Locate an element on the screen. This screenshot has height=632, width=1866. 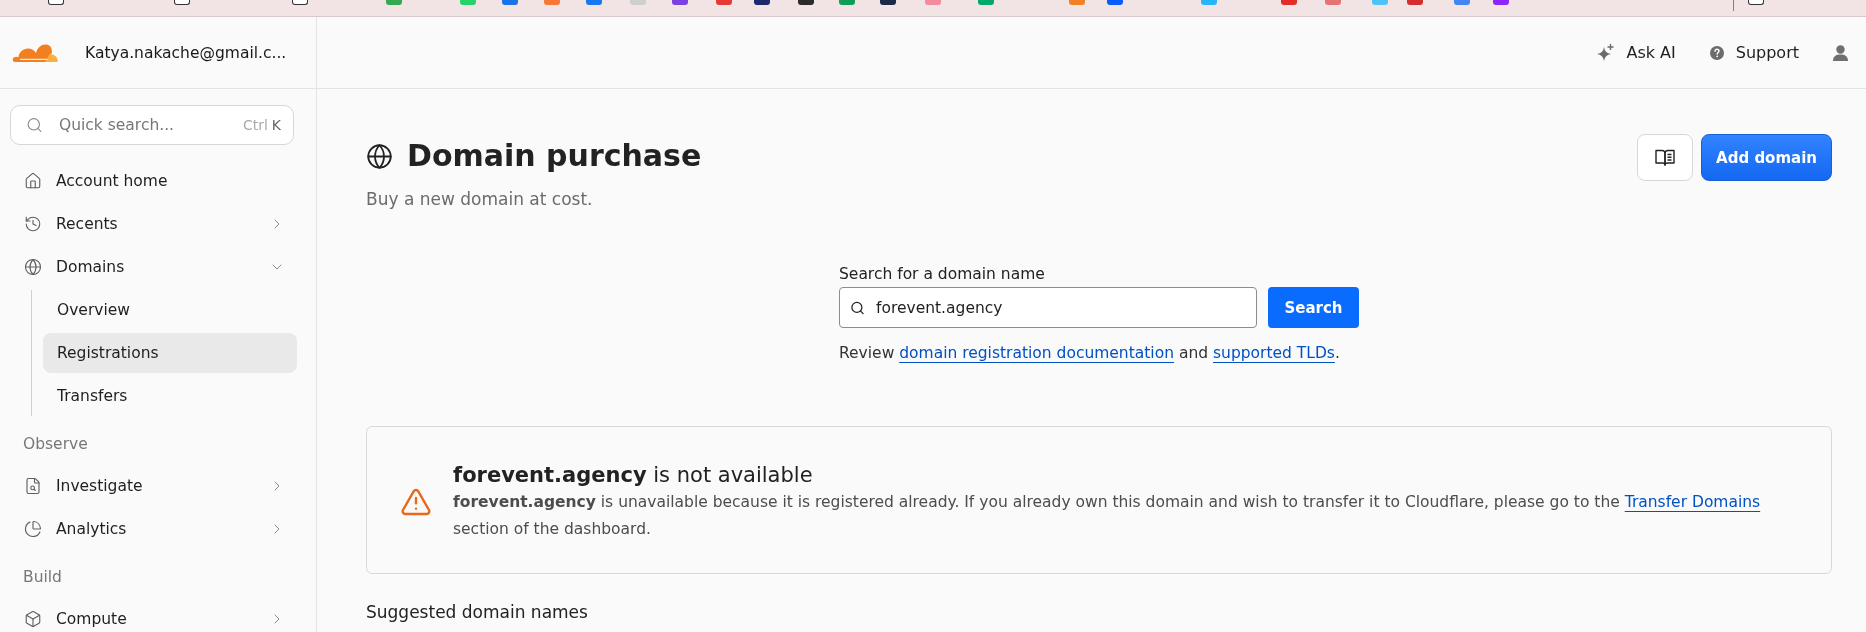
sparkle-icon is located at coordinates (1606, 52).